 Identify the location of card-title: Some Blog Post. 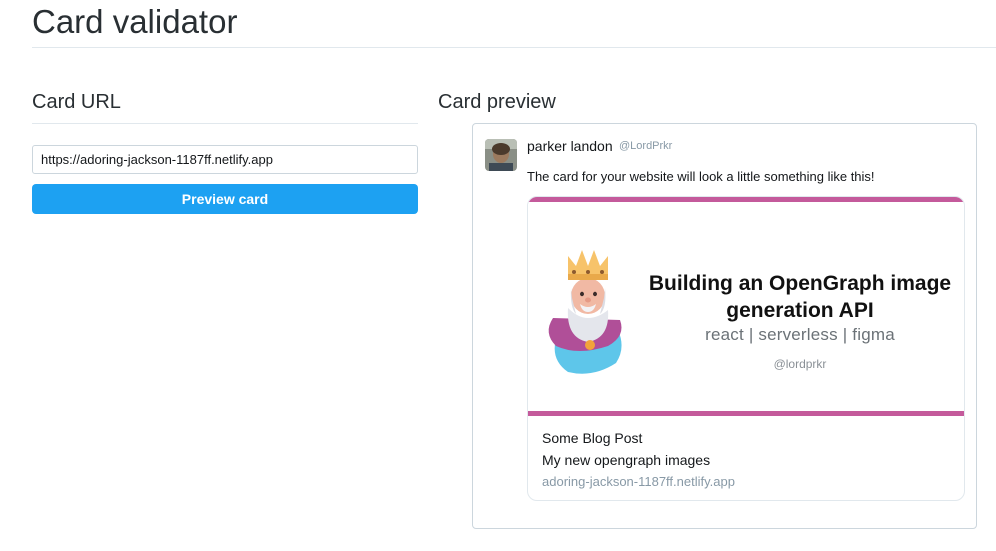
(748, 438).